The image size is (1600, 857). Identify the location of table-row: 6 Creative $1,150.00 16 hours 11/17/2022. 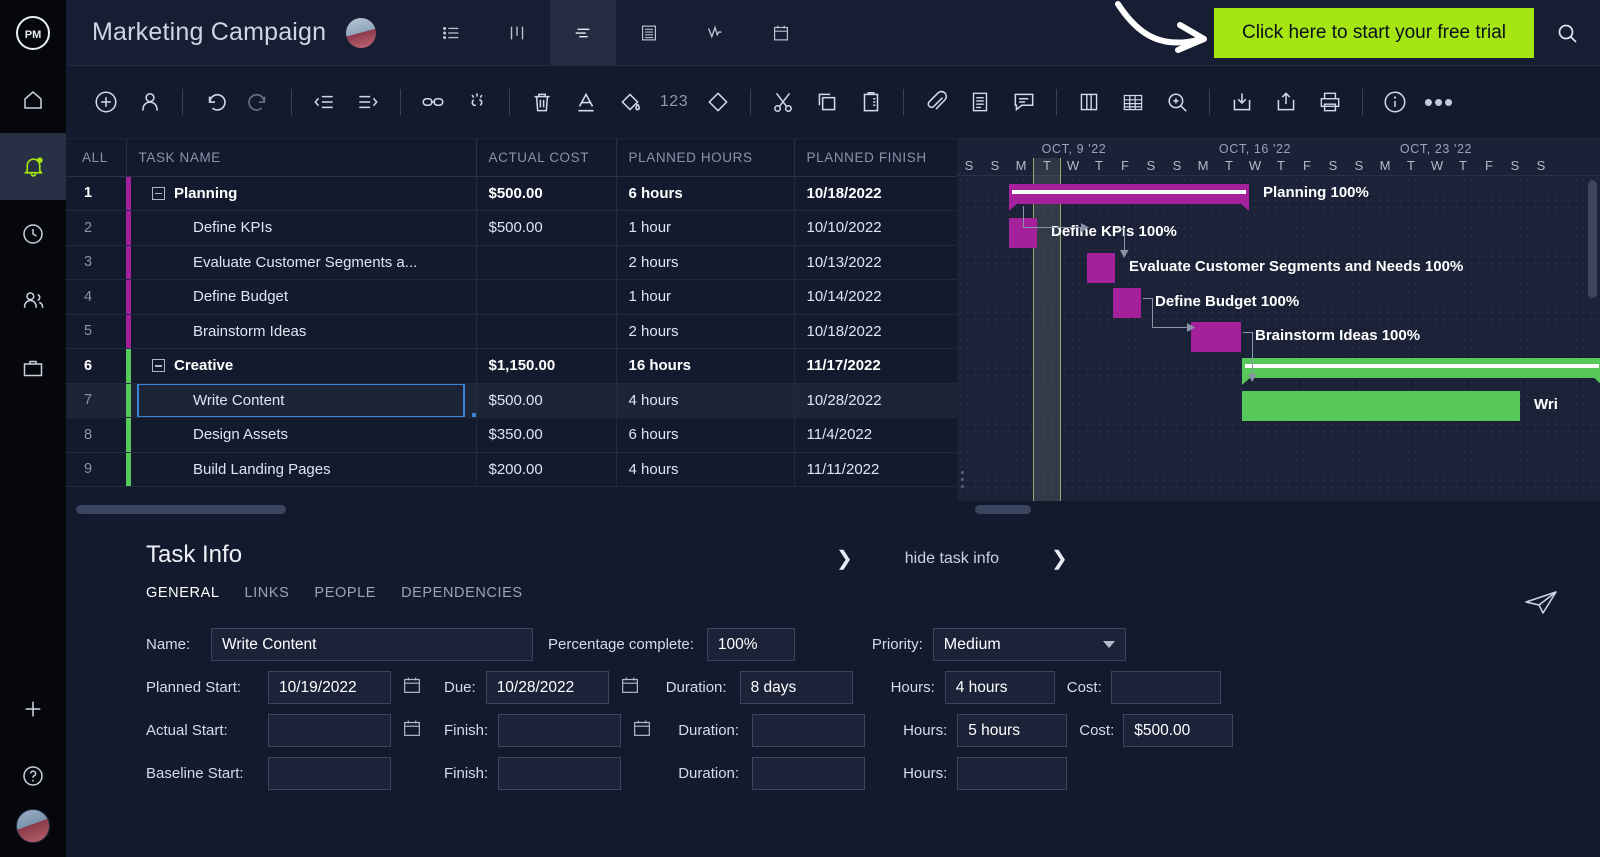
(511, 366).